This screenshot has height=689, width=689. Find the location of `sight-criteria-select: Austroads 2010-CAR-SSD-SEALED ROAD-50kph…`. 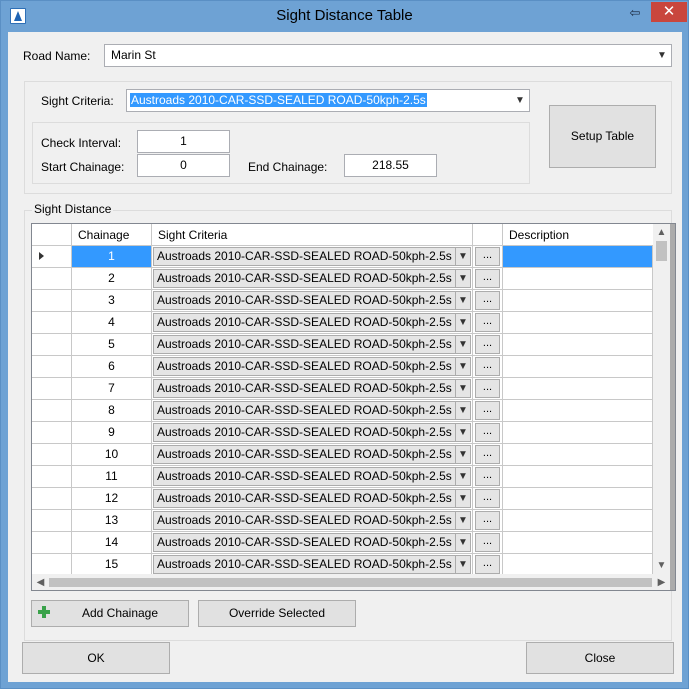

sight-criteria-select: Austroads 2010-CAR-SSD-SEALED ROAD-50kph… is located at coordinates (328, 100).